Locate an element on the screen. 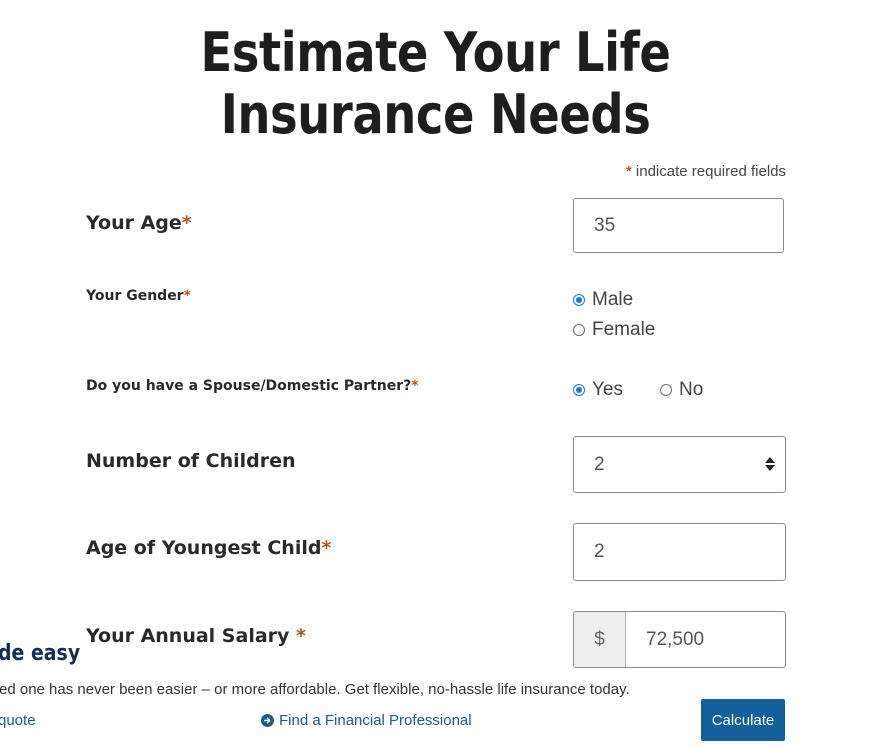 This screenshot has width=871, height=747. youngest-age-input: 2 is located at coordinates (679, 552).